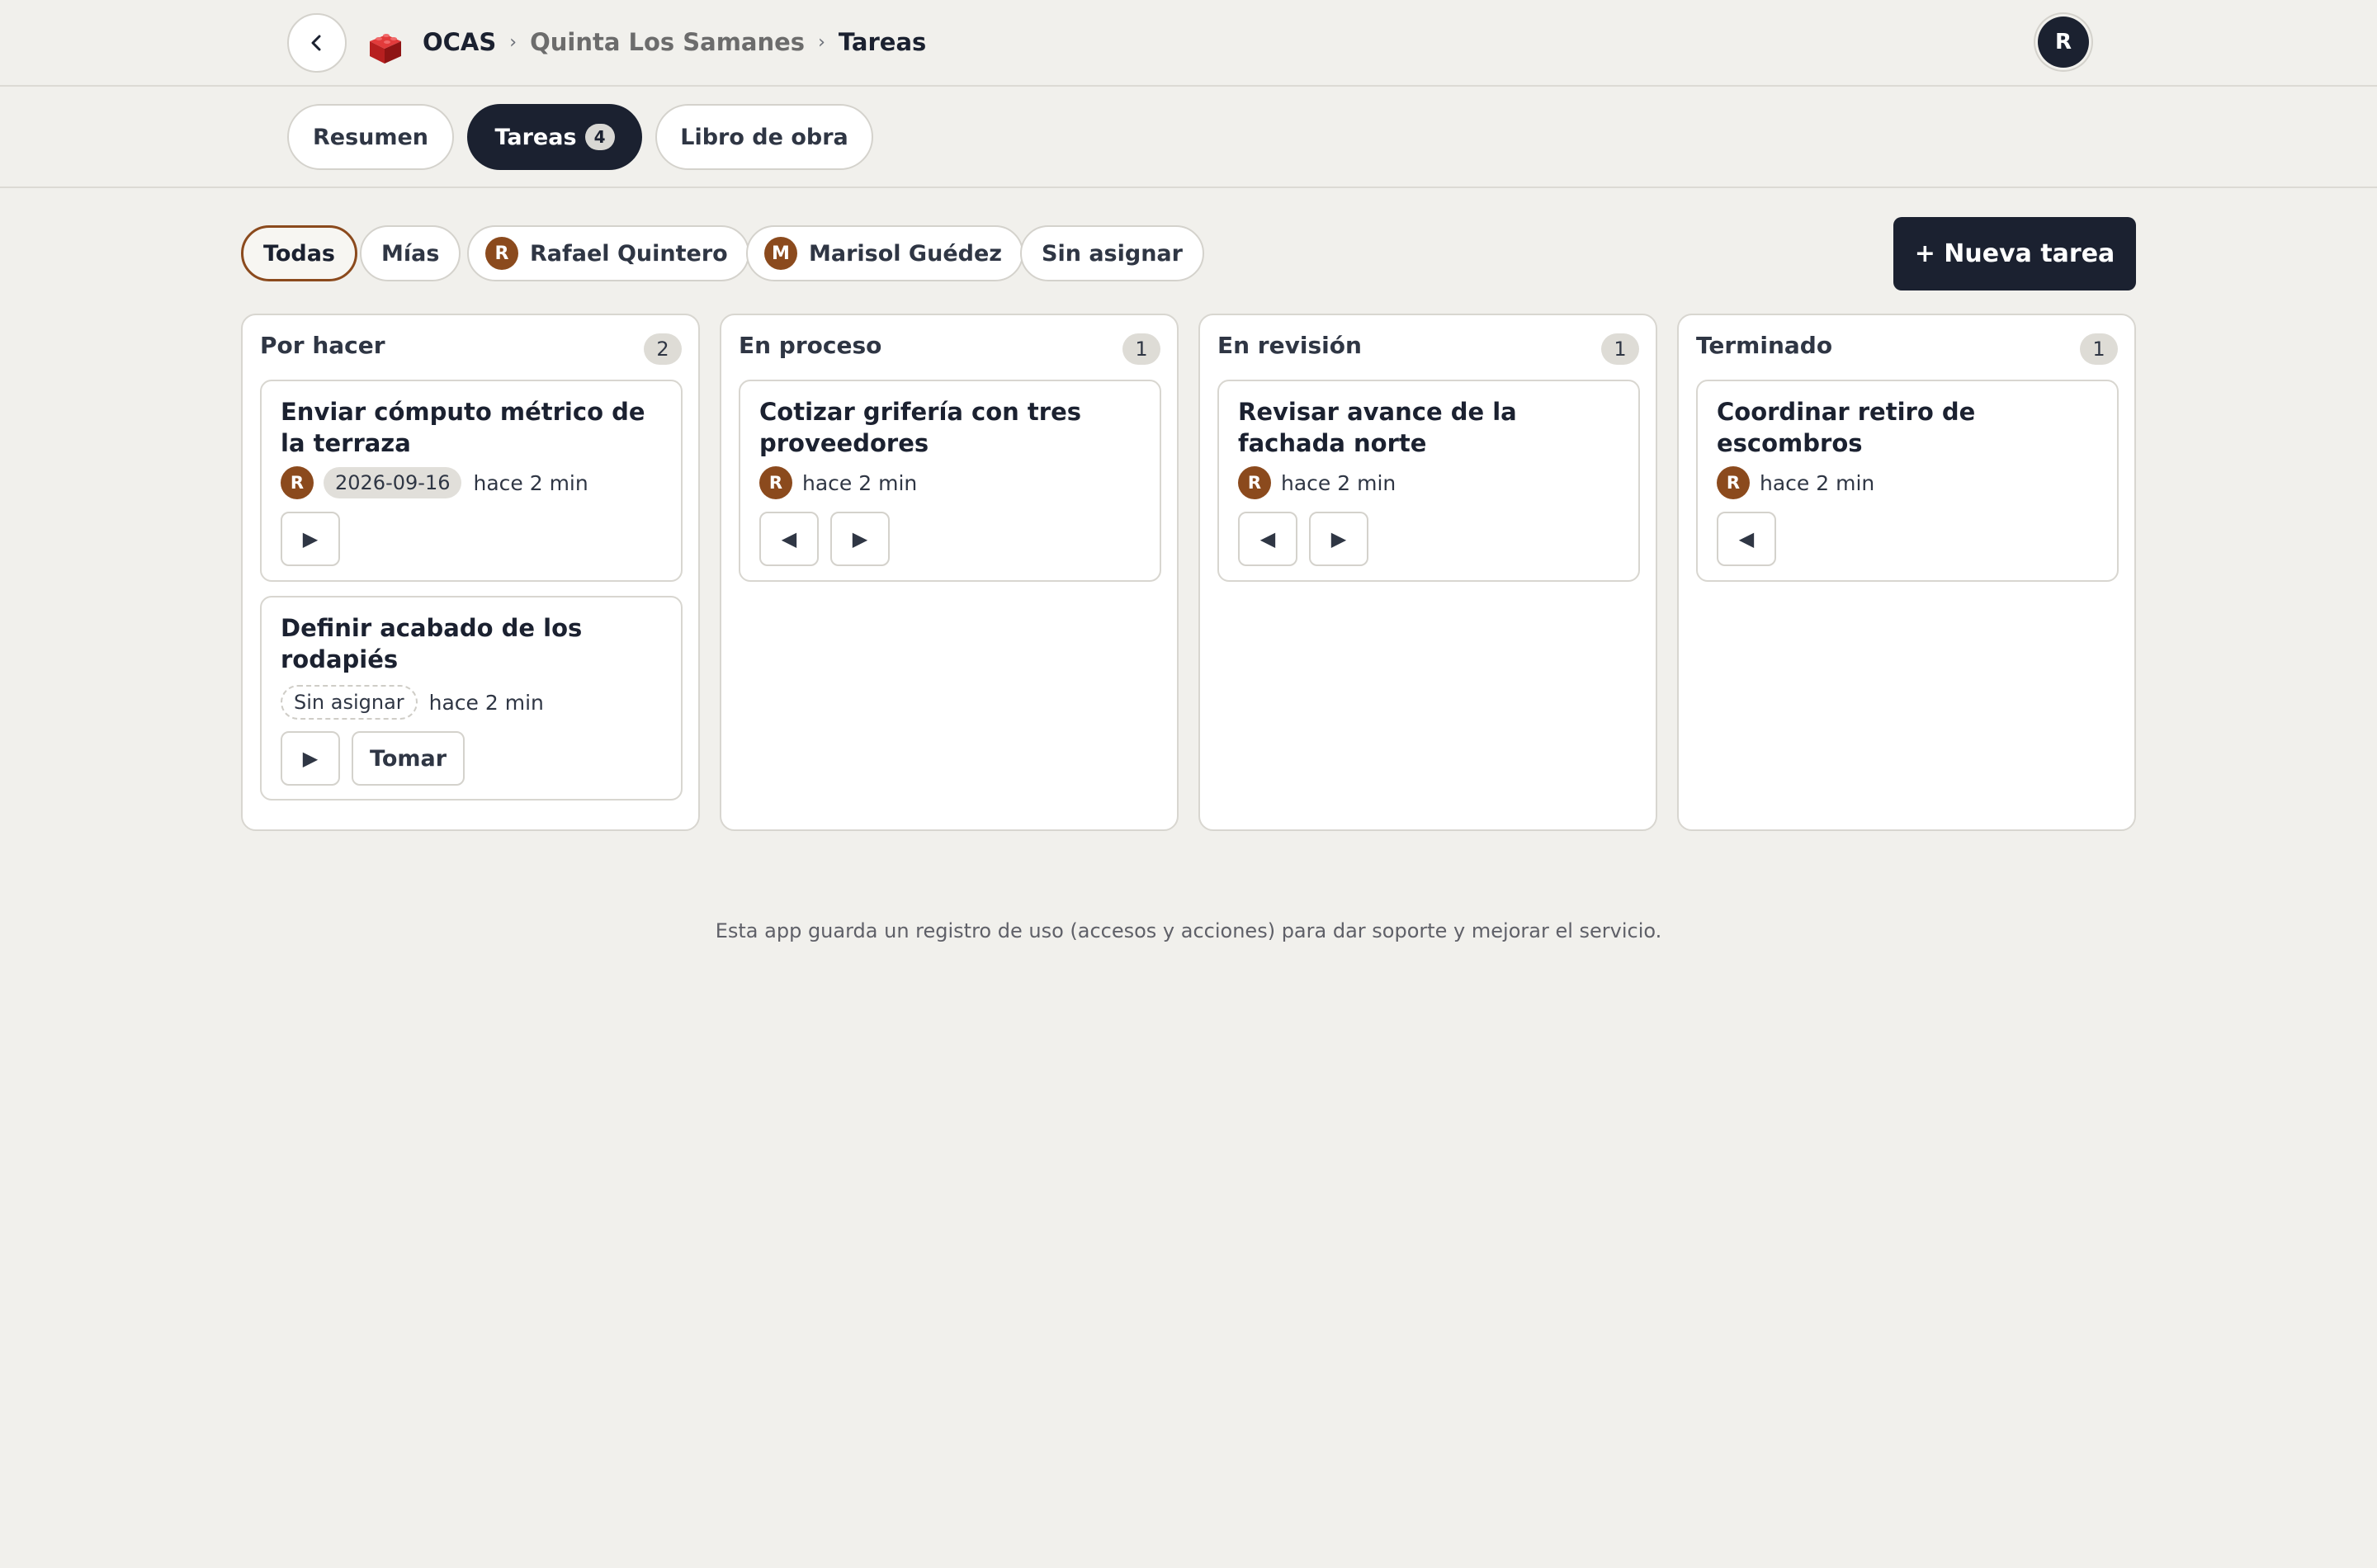 This screenshot has width=2377, height=1568. I want to click on back-button, so click(317, 43).